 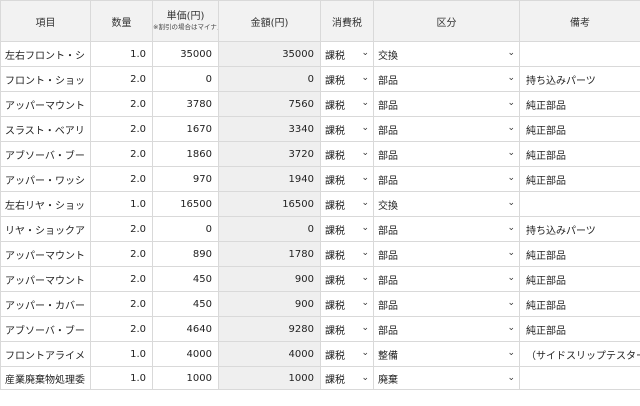 I want to click on unit-price-field: 1000, so click(x=185, y=378).